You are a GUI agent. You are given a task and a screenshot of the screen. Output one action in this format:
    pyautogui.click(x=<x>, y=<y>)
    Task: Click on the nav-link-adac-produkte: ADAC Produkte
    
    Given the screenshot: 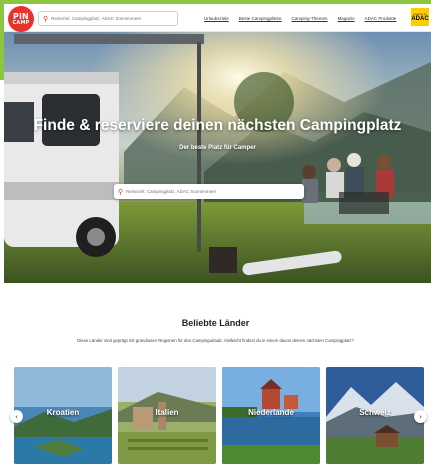 What is the action you would take?
    pyautogui.click(x=381, y=18)
    